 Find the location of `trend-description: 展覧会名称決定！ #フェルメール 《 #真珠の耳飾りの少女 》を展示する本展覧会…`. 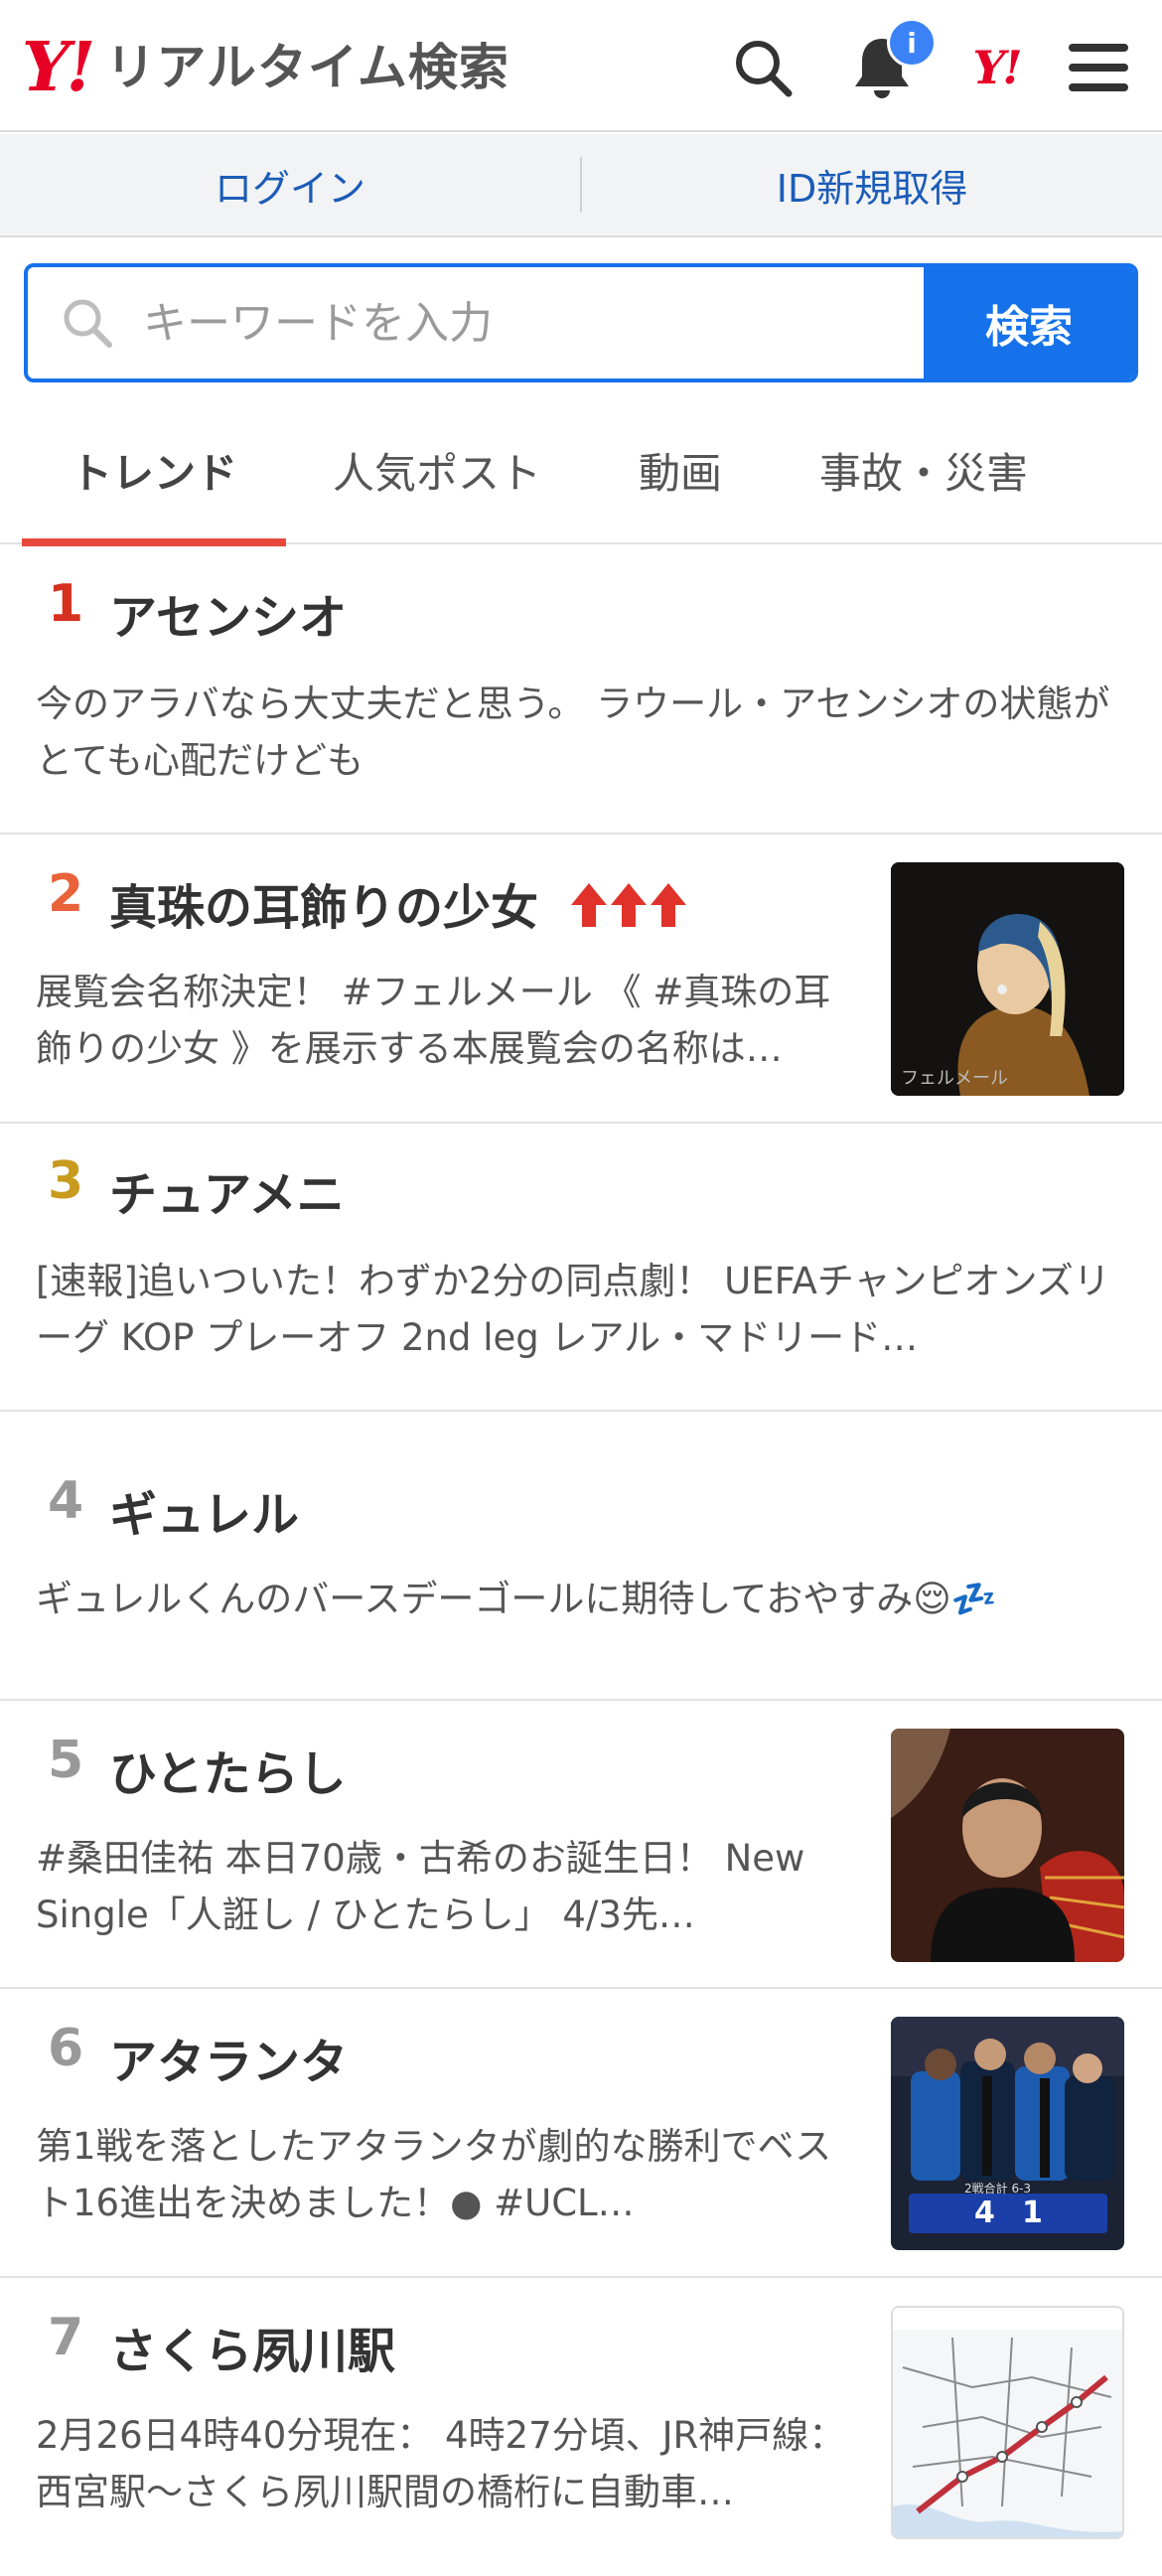

trend-description: 展覧会名称決定！ #フェルメール 《 #真珠の耳飾りの少女 》を展示する本展覧会… is located at coordinates (433, 1020).